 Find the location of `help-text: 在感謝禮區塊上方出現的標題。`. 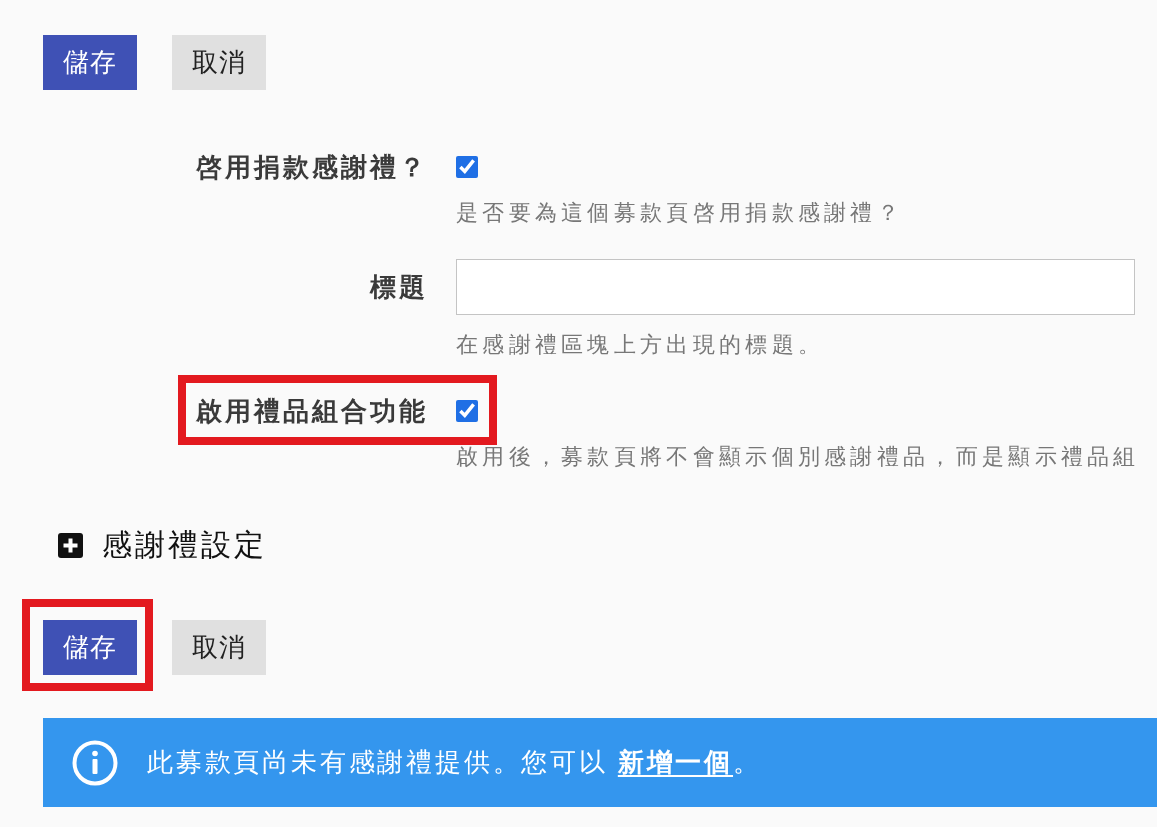

help-text: 在感謝禮區塊上方出現的標題。 is located at coordinates (641, 345).